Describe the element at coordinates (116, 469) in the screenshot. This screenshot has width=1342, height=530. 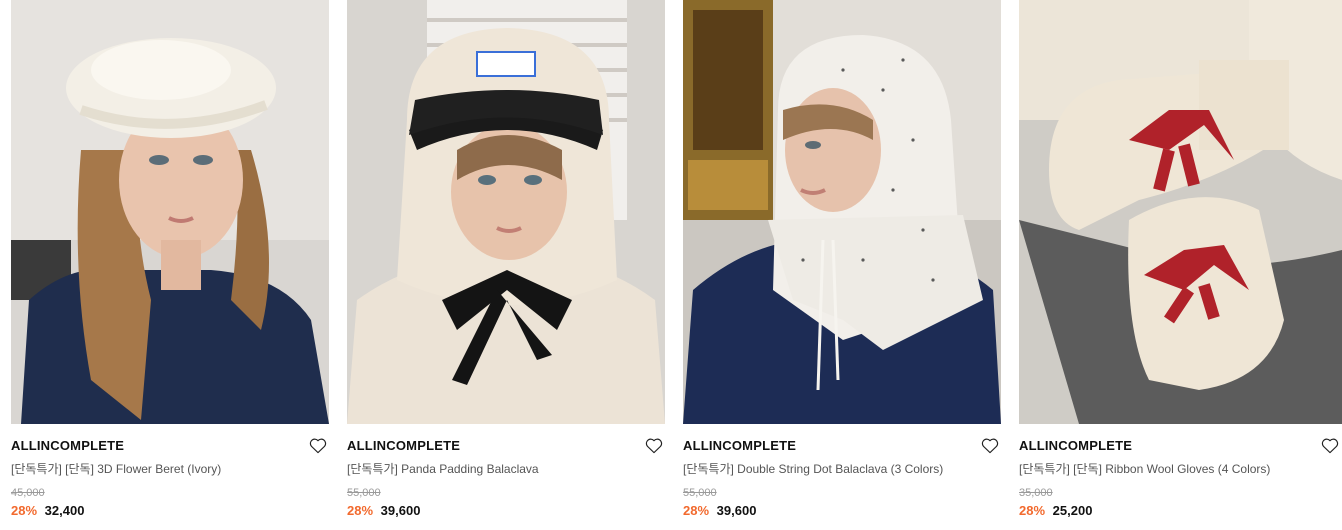
I see `product-name: [단독특가] [단독] 3D Flower Beret (Ivory)` at that location.